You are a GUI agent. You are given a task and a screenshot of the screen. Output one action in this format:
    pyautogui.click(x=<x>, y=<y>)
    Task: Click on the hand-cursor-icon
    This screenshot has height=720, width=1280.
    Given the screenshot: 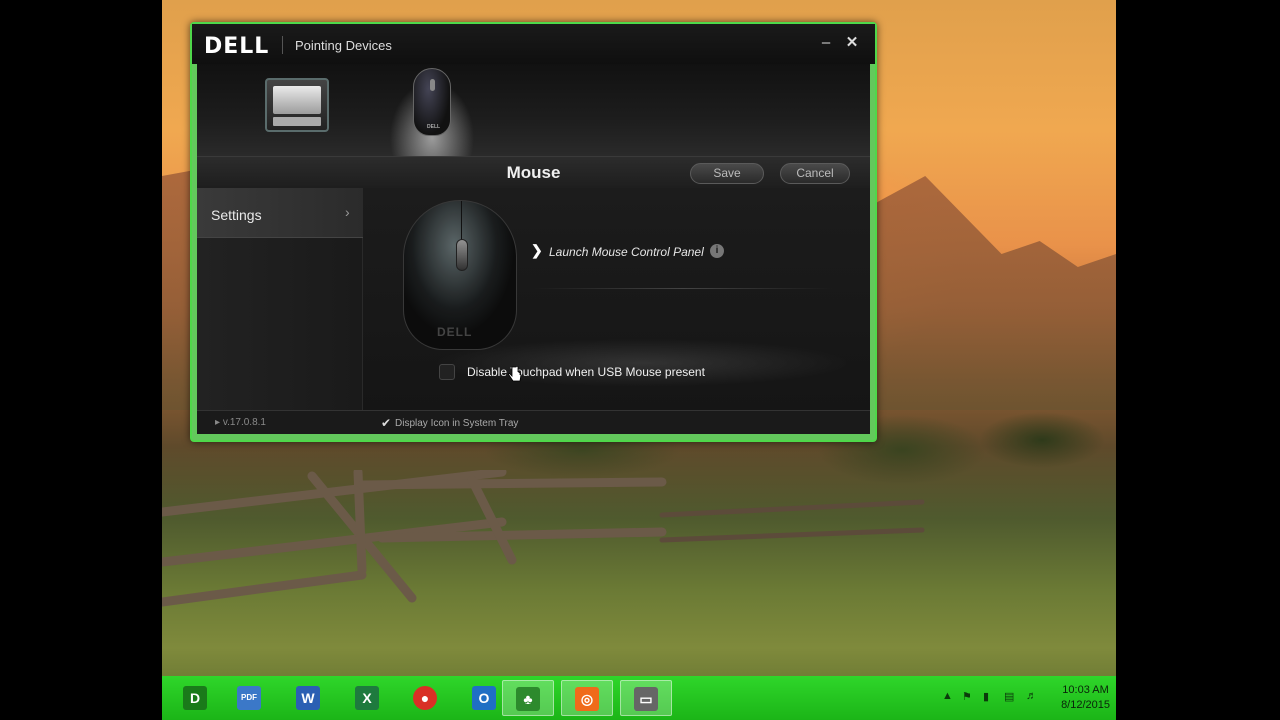 What is the action you would take?
    pyautogui.click(x=515, y=374)
    